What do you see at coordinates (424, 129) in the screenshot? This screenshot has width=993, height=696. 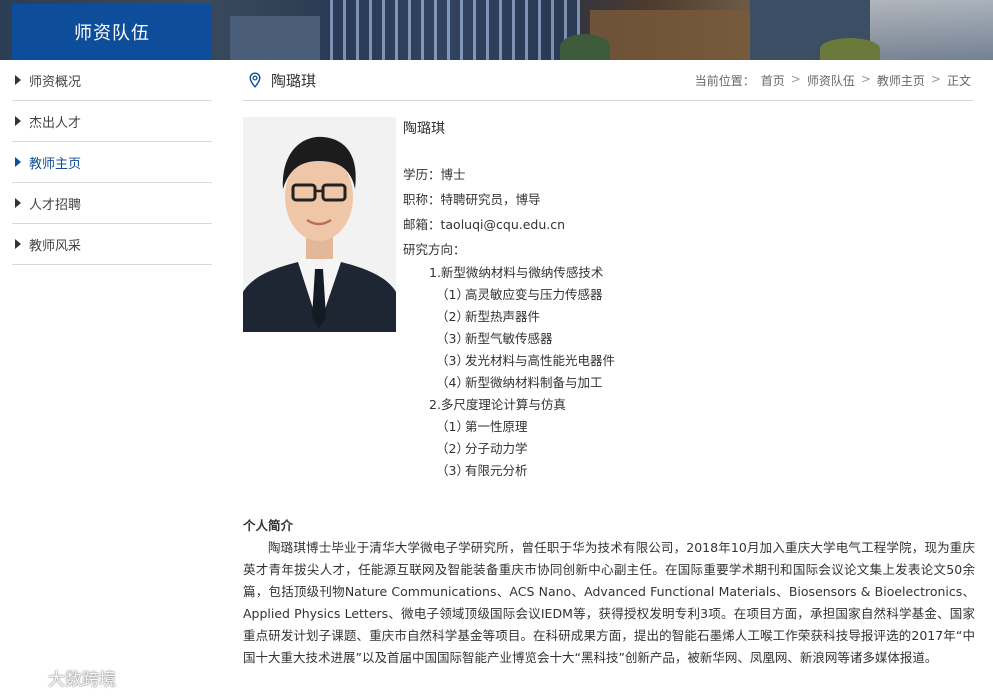 I see `profile-name: 陶璐琪` at bounding box center [424, 129].